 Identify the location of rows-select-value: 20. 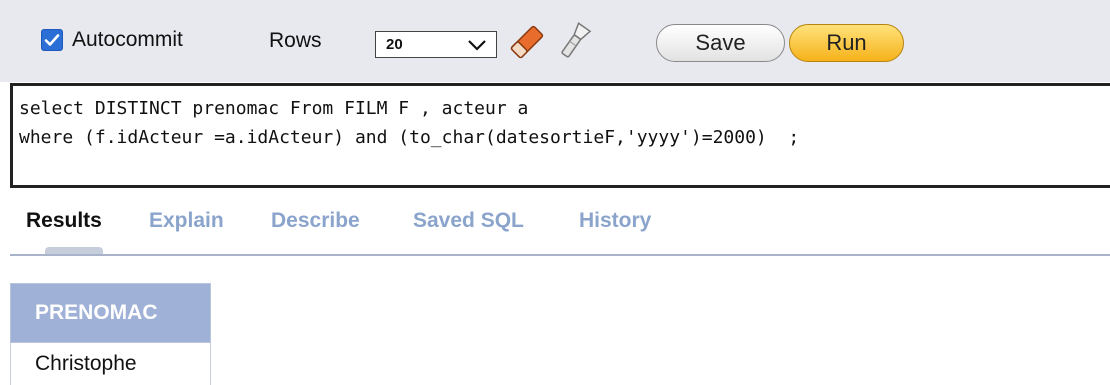
(394, 44).